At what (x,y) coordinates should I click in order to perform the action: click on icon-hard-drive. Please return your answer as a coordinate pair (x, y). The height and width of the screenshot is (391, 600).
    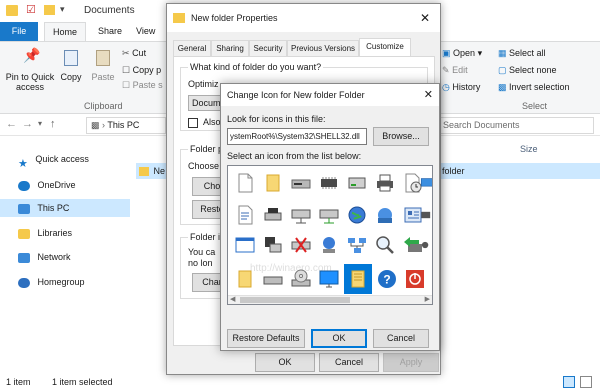
    Looking at the image, I should click on (357, 183).